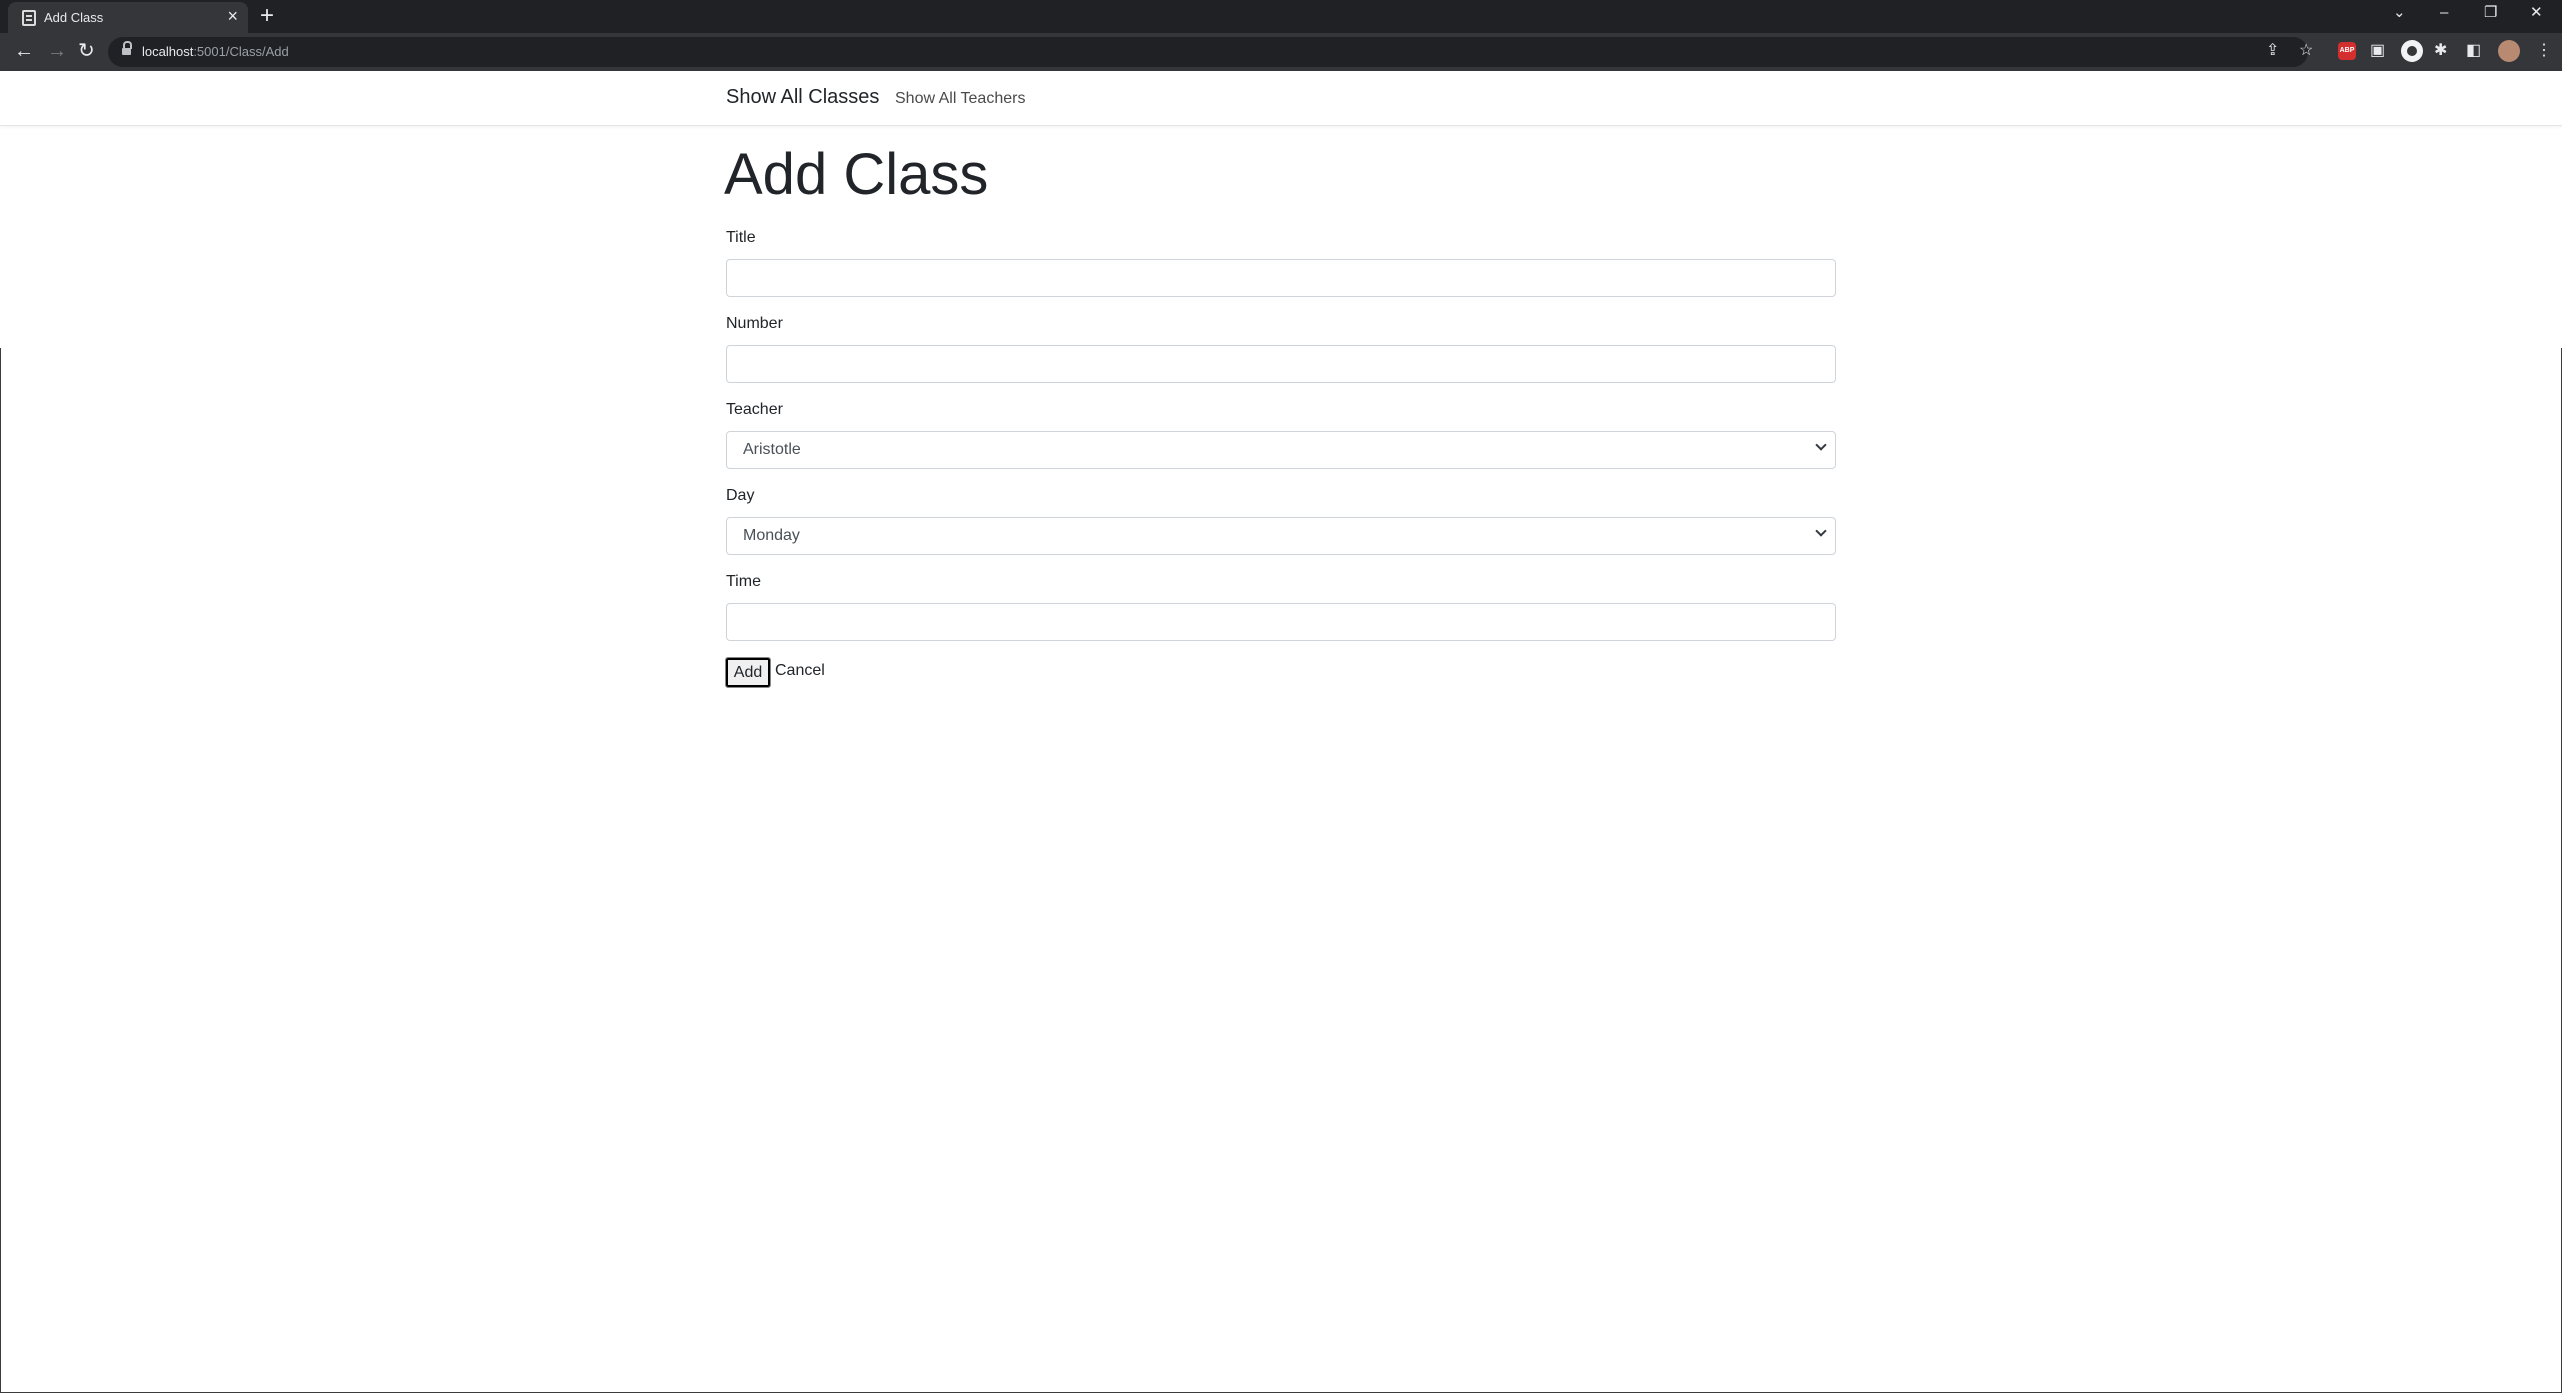  I want to click on minimize-icon: –, so click(2444, 13).